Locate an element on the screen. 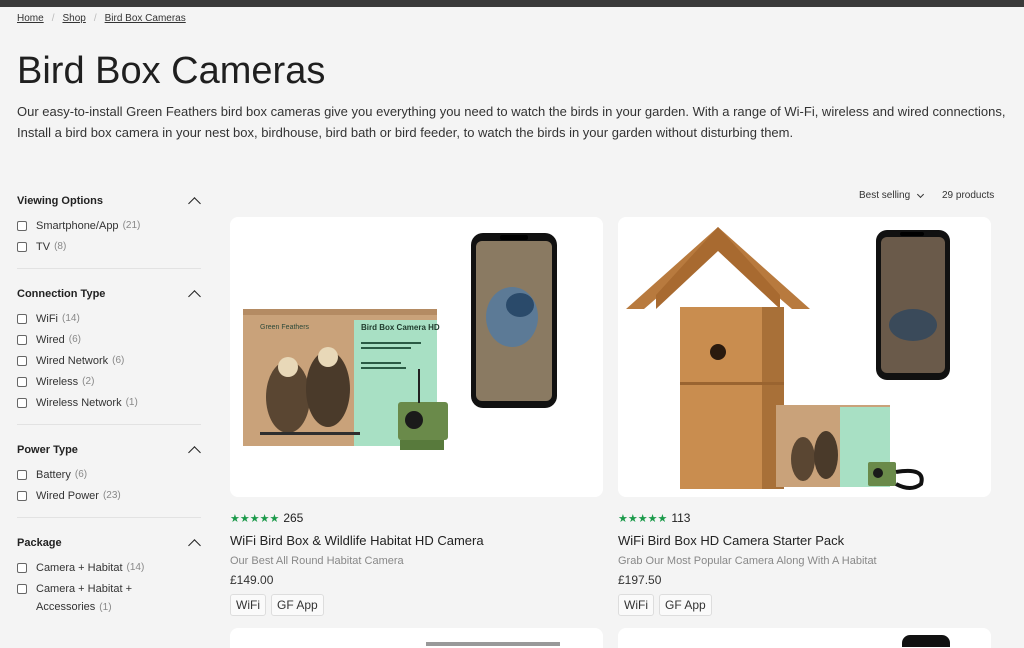 This screenshot has height=648, width=1024. filter-option-label: WiFi is located at coordinates (47, 319).